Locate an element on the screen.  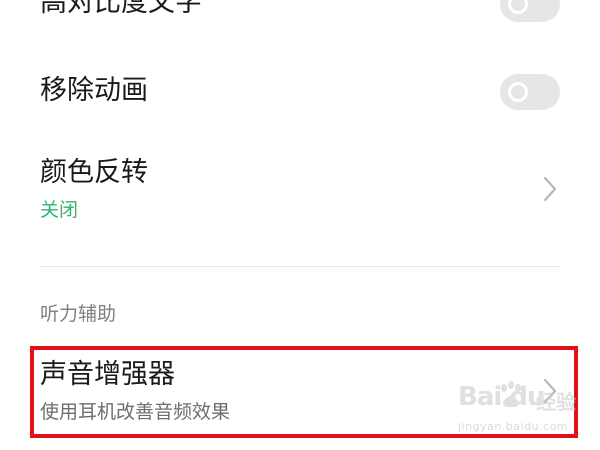
baidu-watermark: Bai du 经验 jingyan.baidu.com is located at coordinates (523, 410).